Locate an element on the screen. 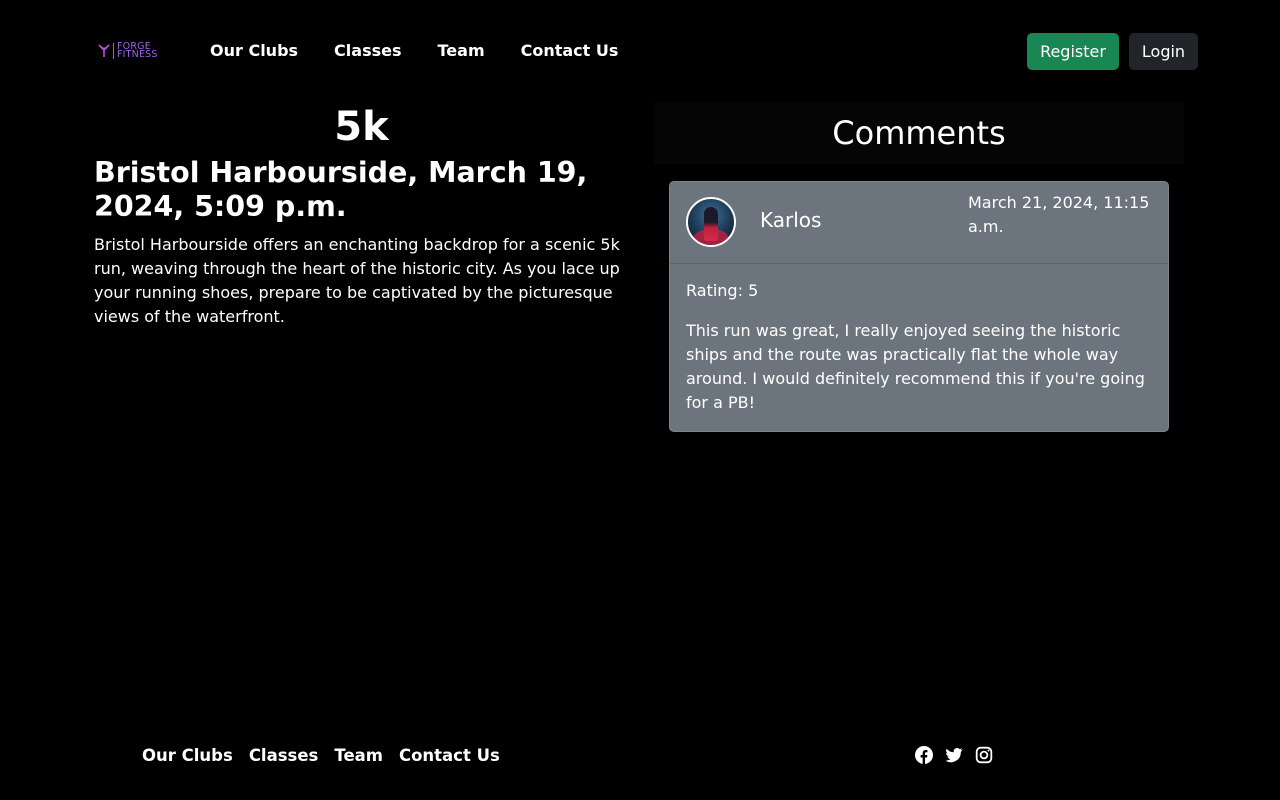 This screenshot has height=800, width=1280. brand-logo: FORGE FITNESS is located at coordinates (135, 51).